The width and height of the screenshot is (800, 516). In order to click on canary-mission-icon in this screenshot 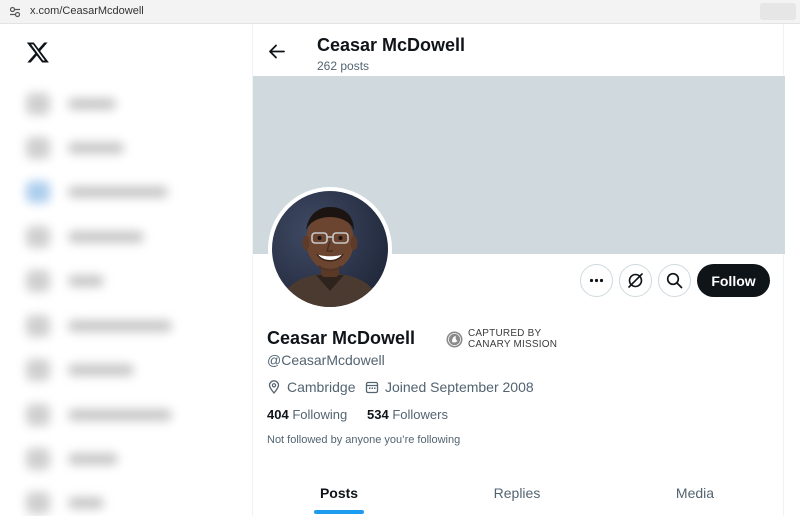, I will do `click(454, 339)`.